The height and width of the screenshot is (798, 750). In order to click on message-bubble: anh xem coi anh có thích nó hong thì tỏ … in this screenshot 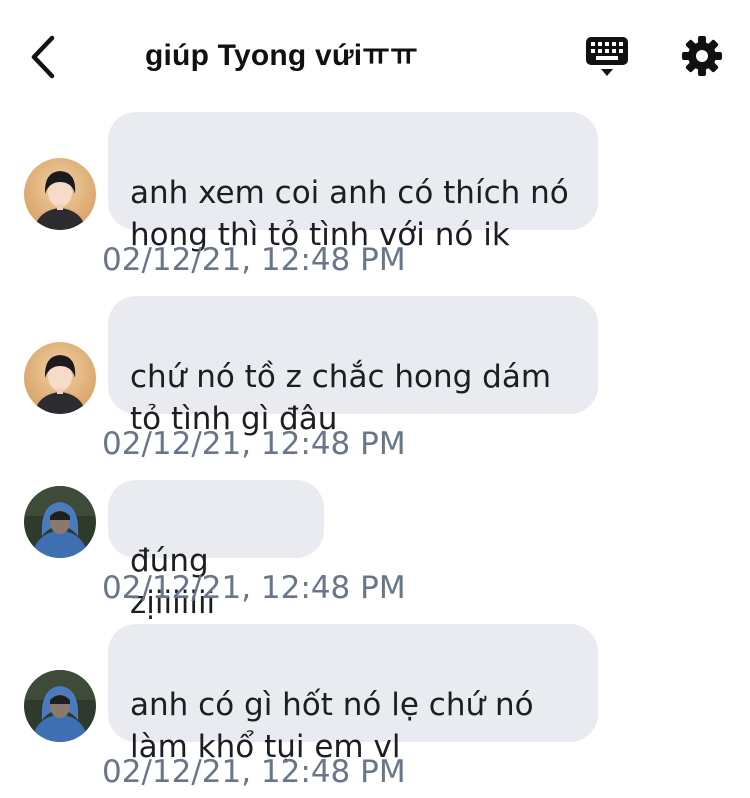, I will do `click(353, 182)`.